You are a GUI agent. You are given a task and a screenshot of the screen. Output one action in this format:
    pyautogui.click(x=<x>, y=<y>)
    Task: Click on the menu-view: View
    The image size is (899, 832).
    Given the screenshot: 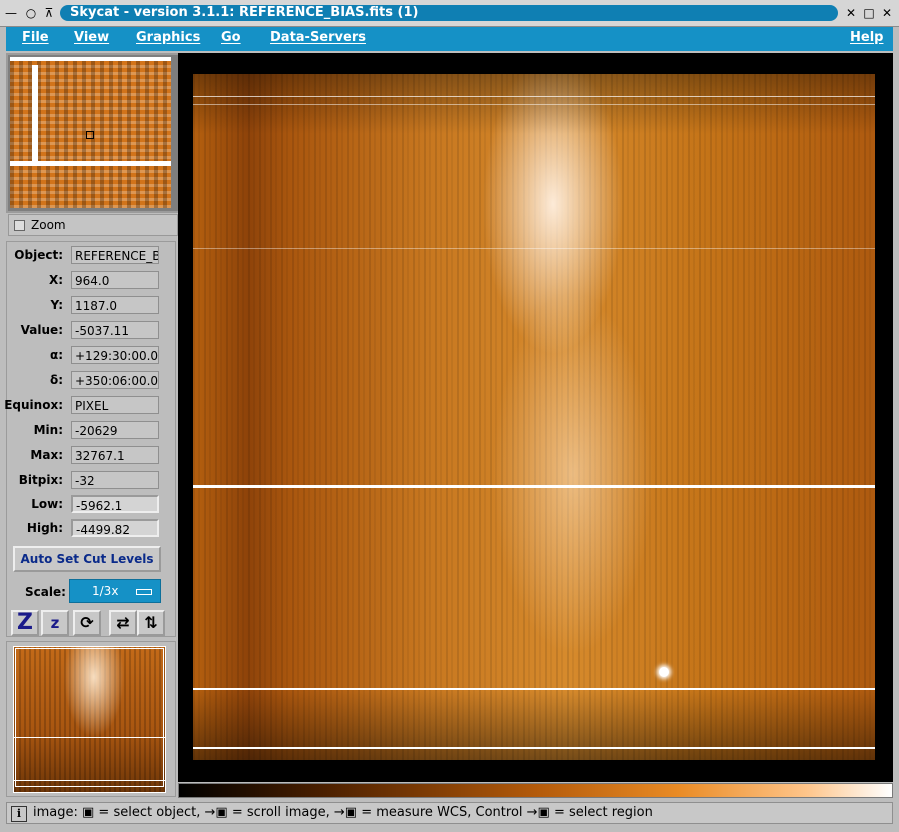 What is the action you would take?
    pyautogui.click(x=91, y=37)
    